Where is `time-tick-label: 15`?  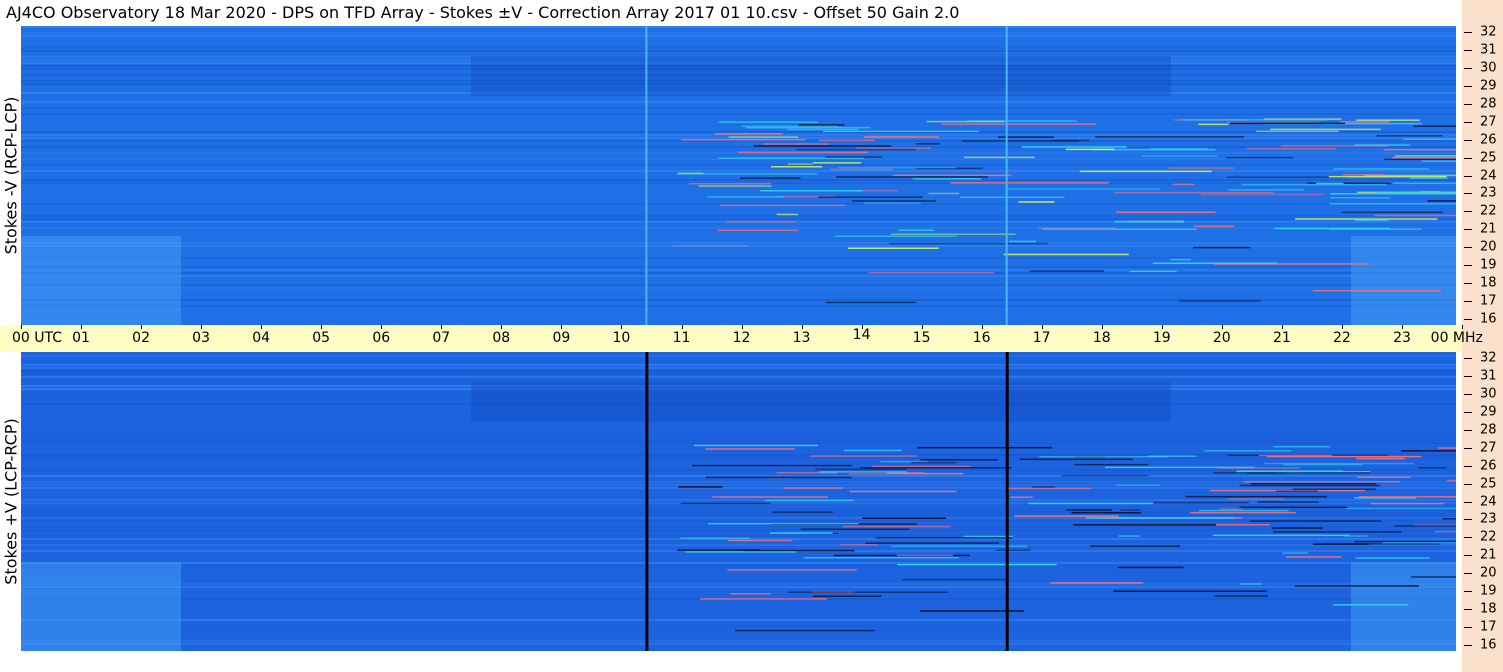
time-tick-label: 15 is located at coordinates (921, 338).